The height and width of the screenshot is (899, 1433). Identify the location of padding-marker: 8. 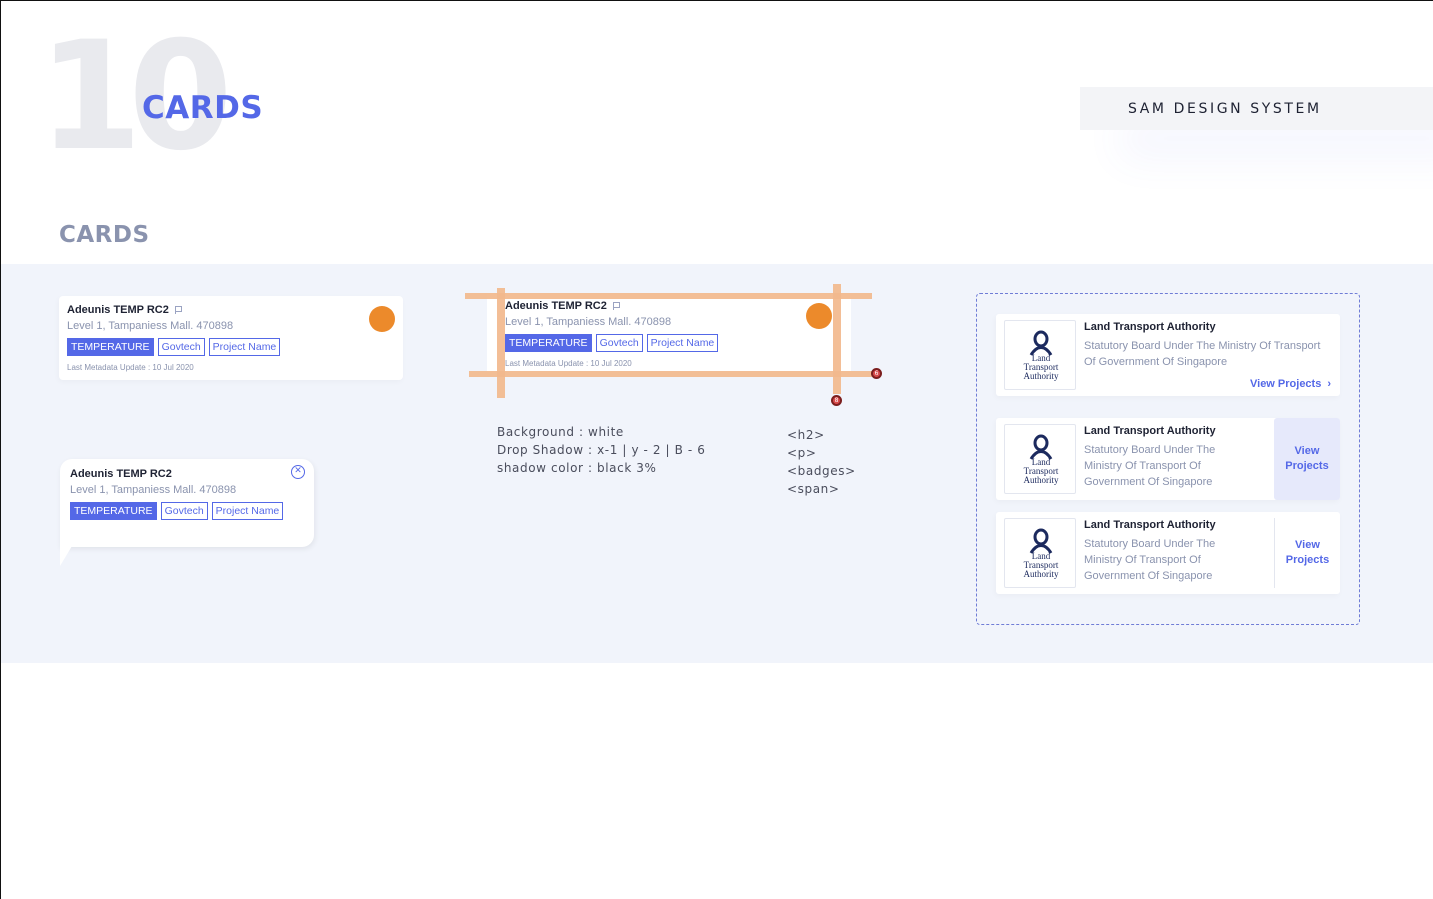
(836, 400).